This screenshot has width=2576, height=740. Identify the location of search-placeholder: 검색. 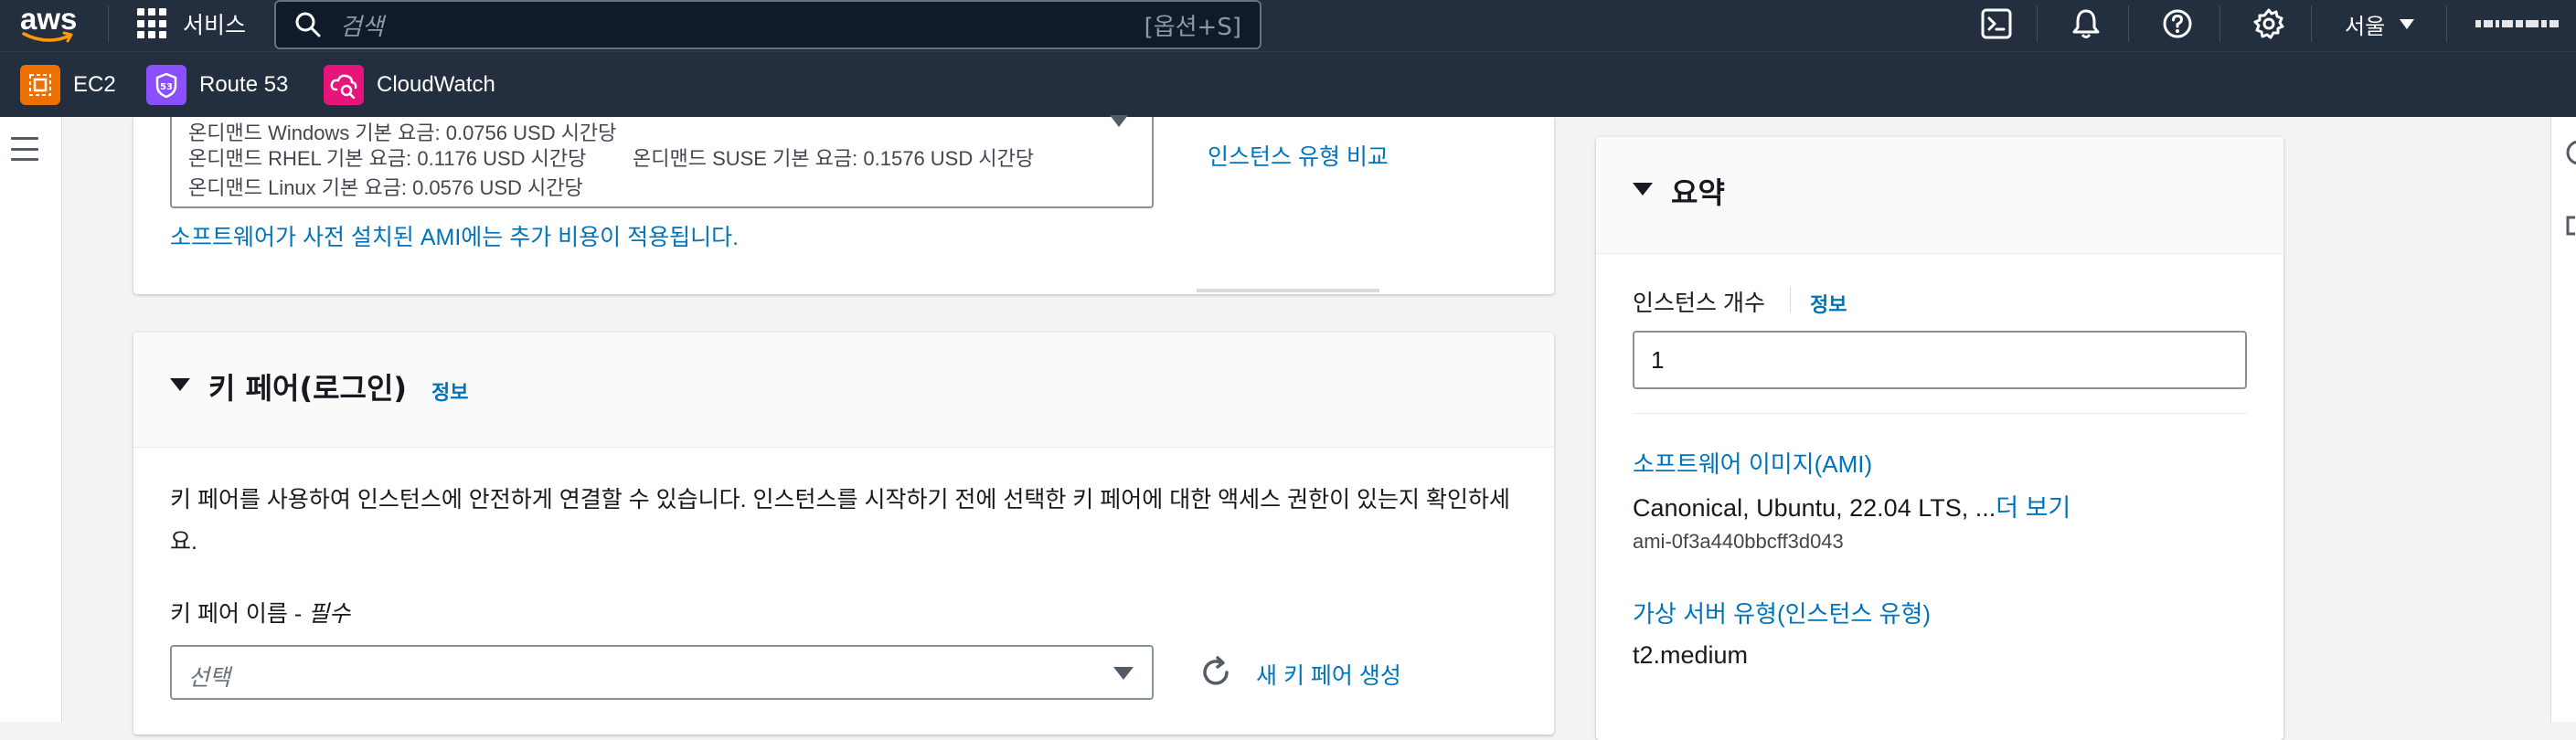
(362, 27).